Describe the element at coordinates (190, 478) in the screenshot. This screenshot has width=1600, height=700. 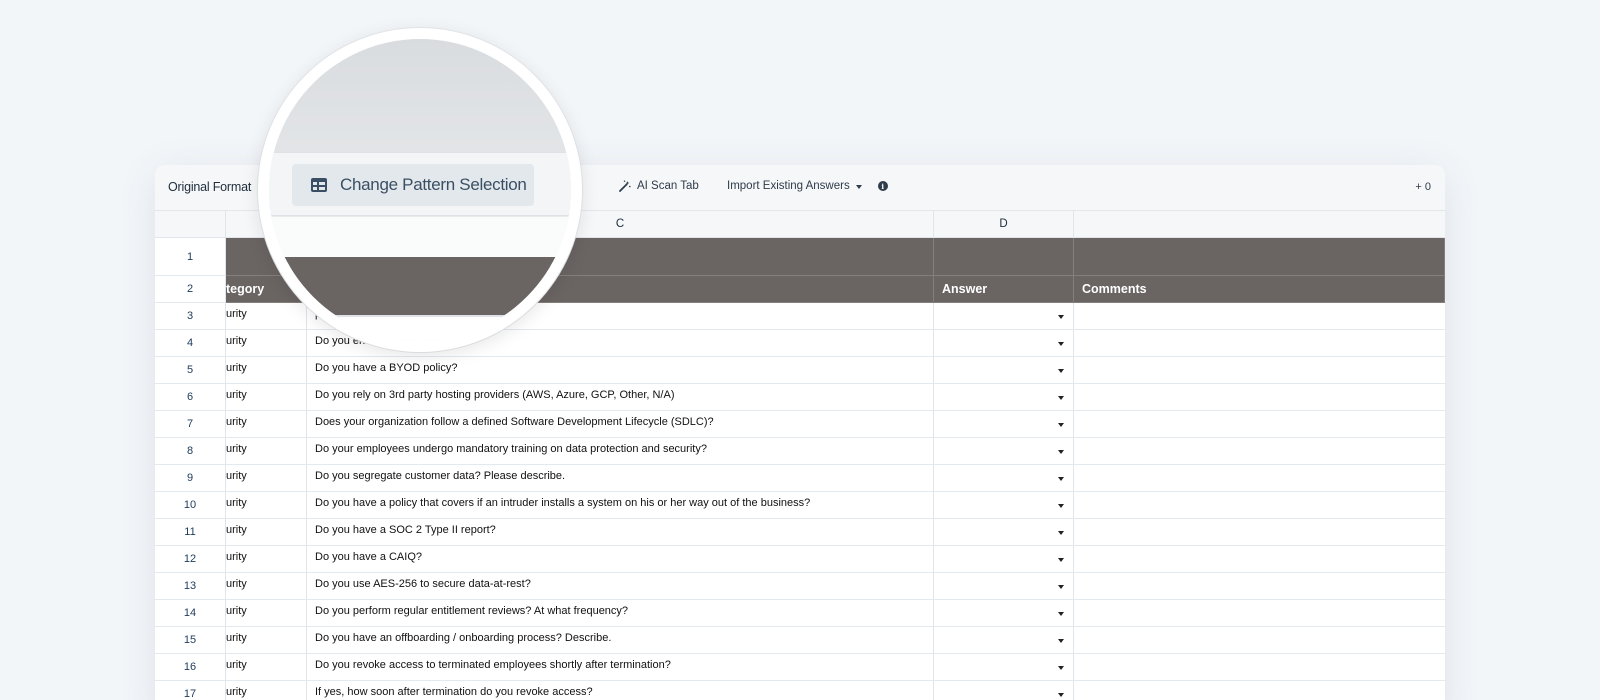
I see `row-number: 9` at that location.